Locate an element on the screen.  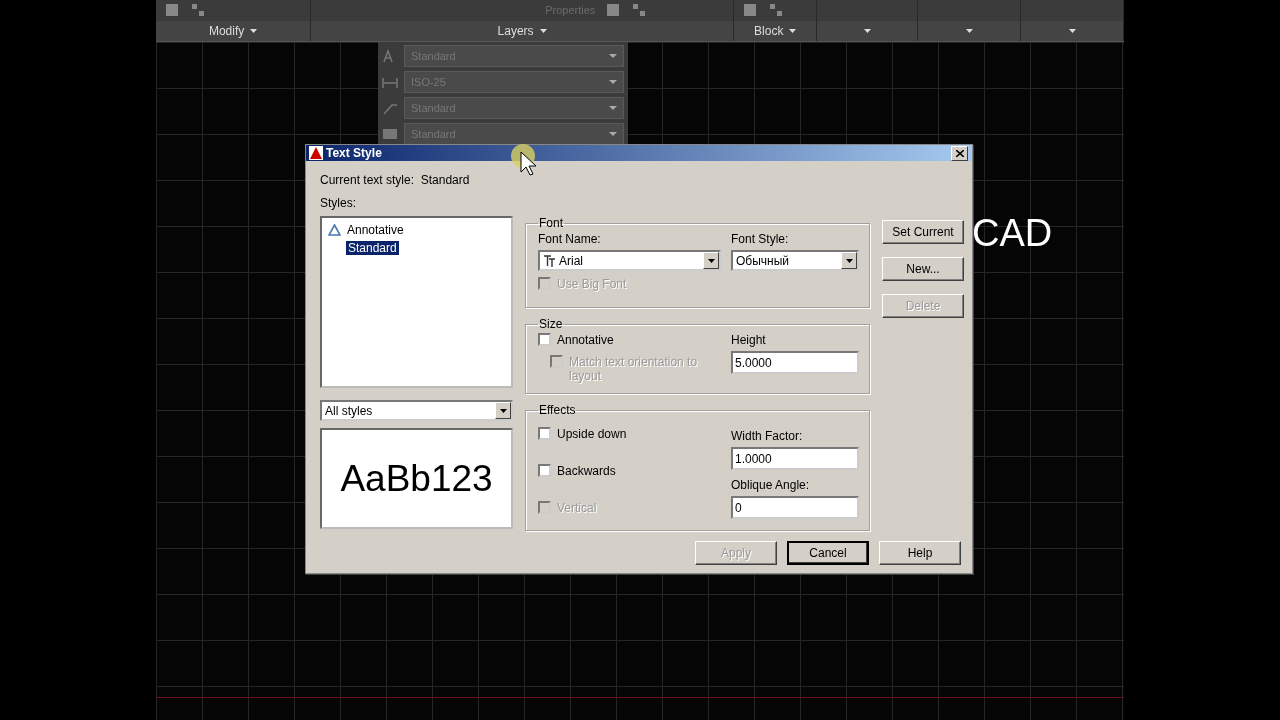
panel-tab: Modify is located at coordinates (233, 31).